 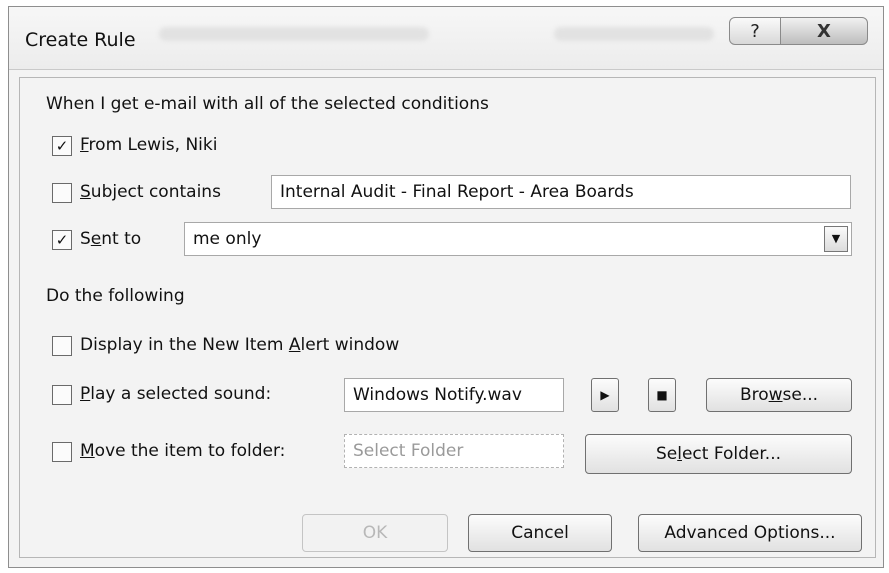 I want to click on stop-icon: ■, so click(x=662, y=395).